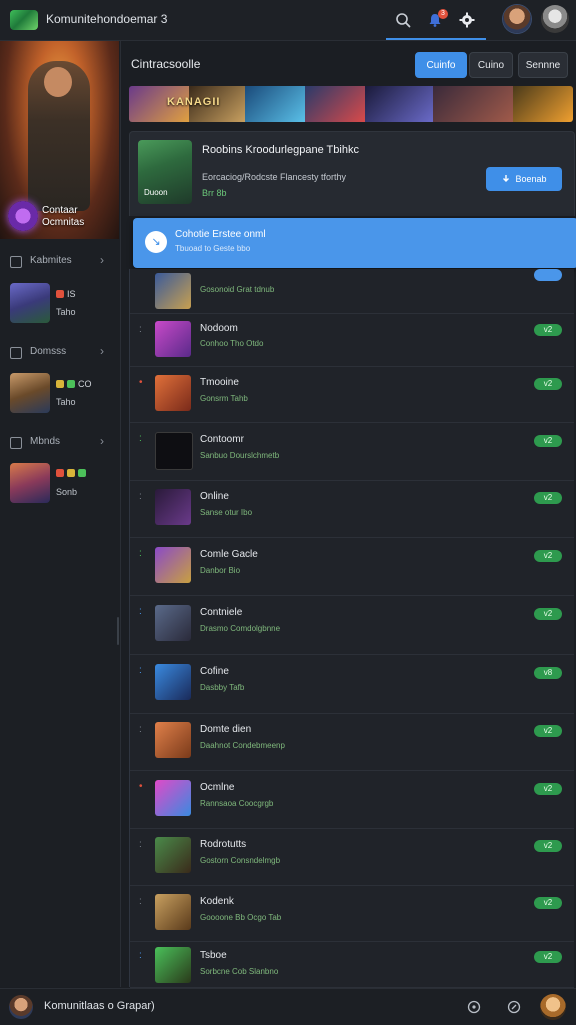  What do you see at coordinates (352, 567) in the screenshot?
I see `list-item: : Comle Gacle Danbor Bio v2` at bounding box center [352, 567].